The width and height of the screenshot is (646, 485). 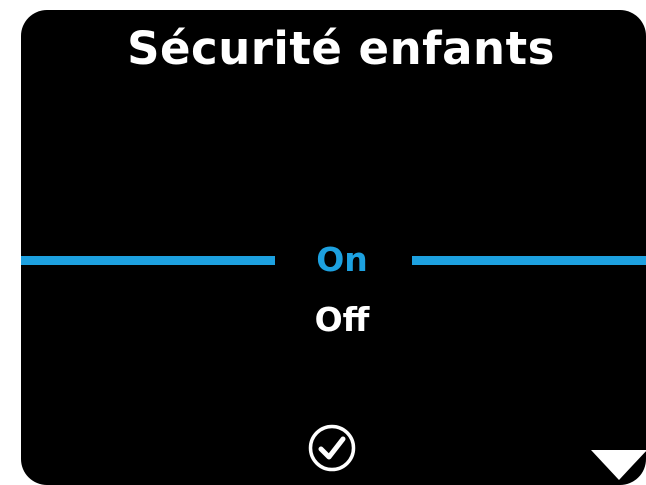 I want to click on option-off: Off, so click(x=342, y=319).